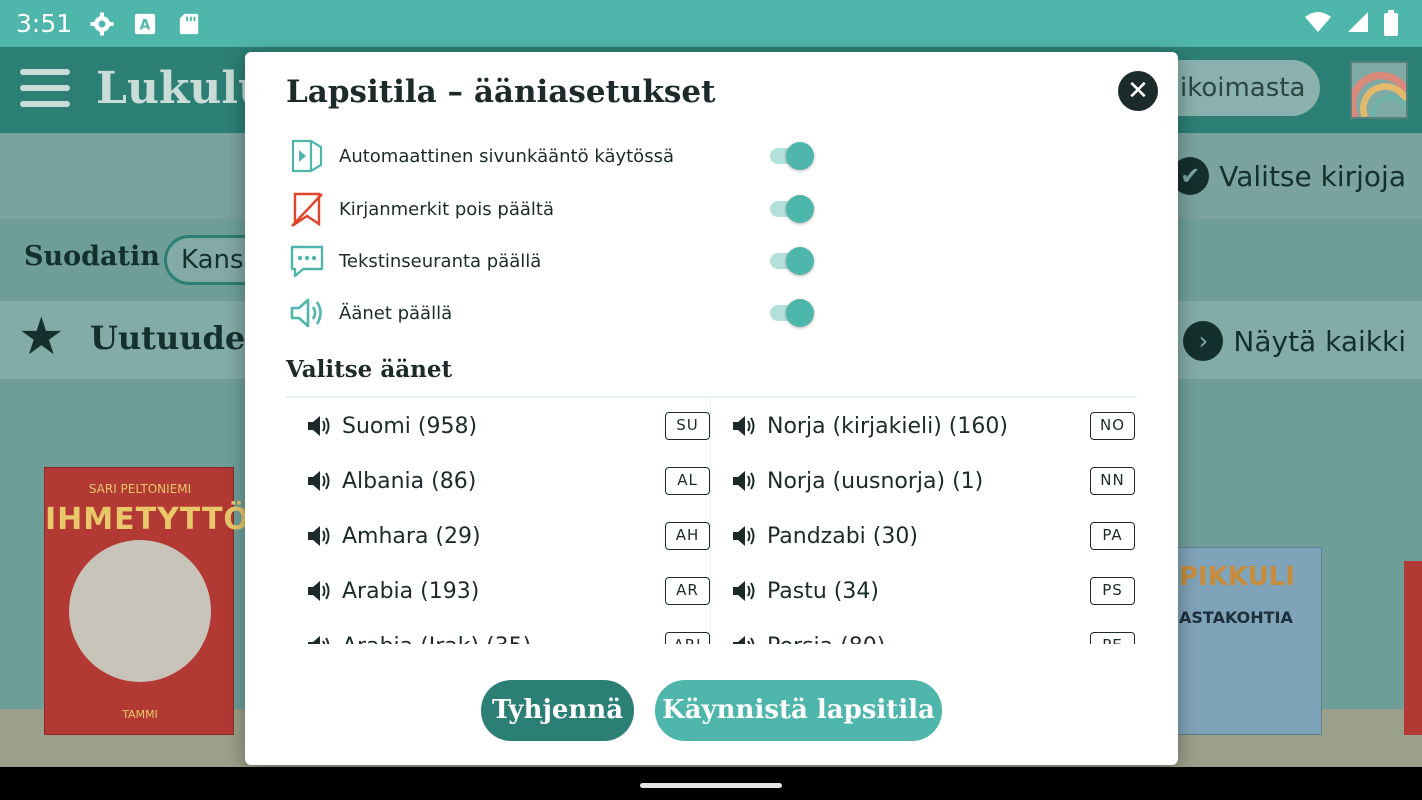  What do you see at coordinates (501, 92) in the screenshot?
I see `dialog-title: Lapsitila – ääniasetukset` at bounding box center [501, 92].